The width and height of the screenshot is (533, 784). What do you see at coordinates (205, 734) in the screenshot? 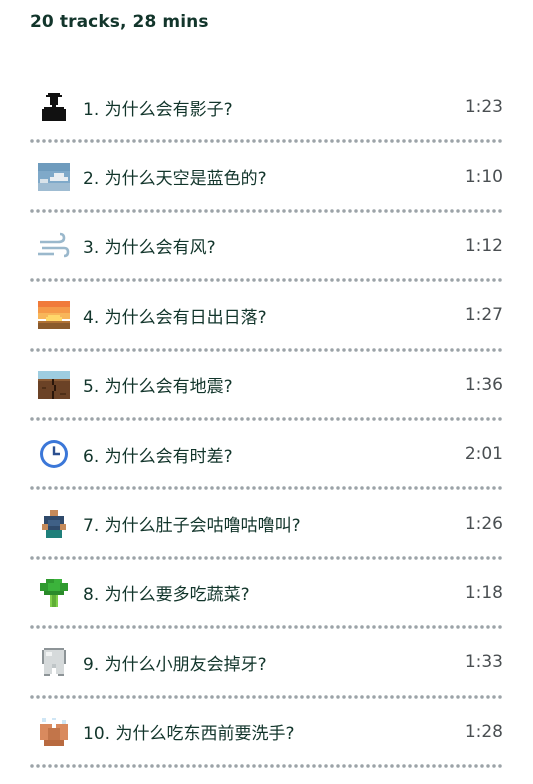
I see `track-title: 为什么吃东西前要洗手?` at bounding box center [205, 734].